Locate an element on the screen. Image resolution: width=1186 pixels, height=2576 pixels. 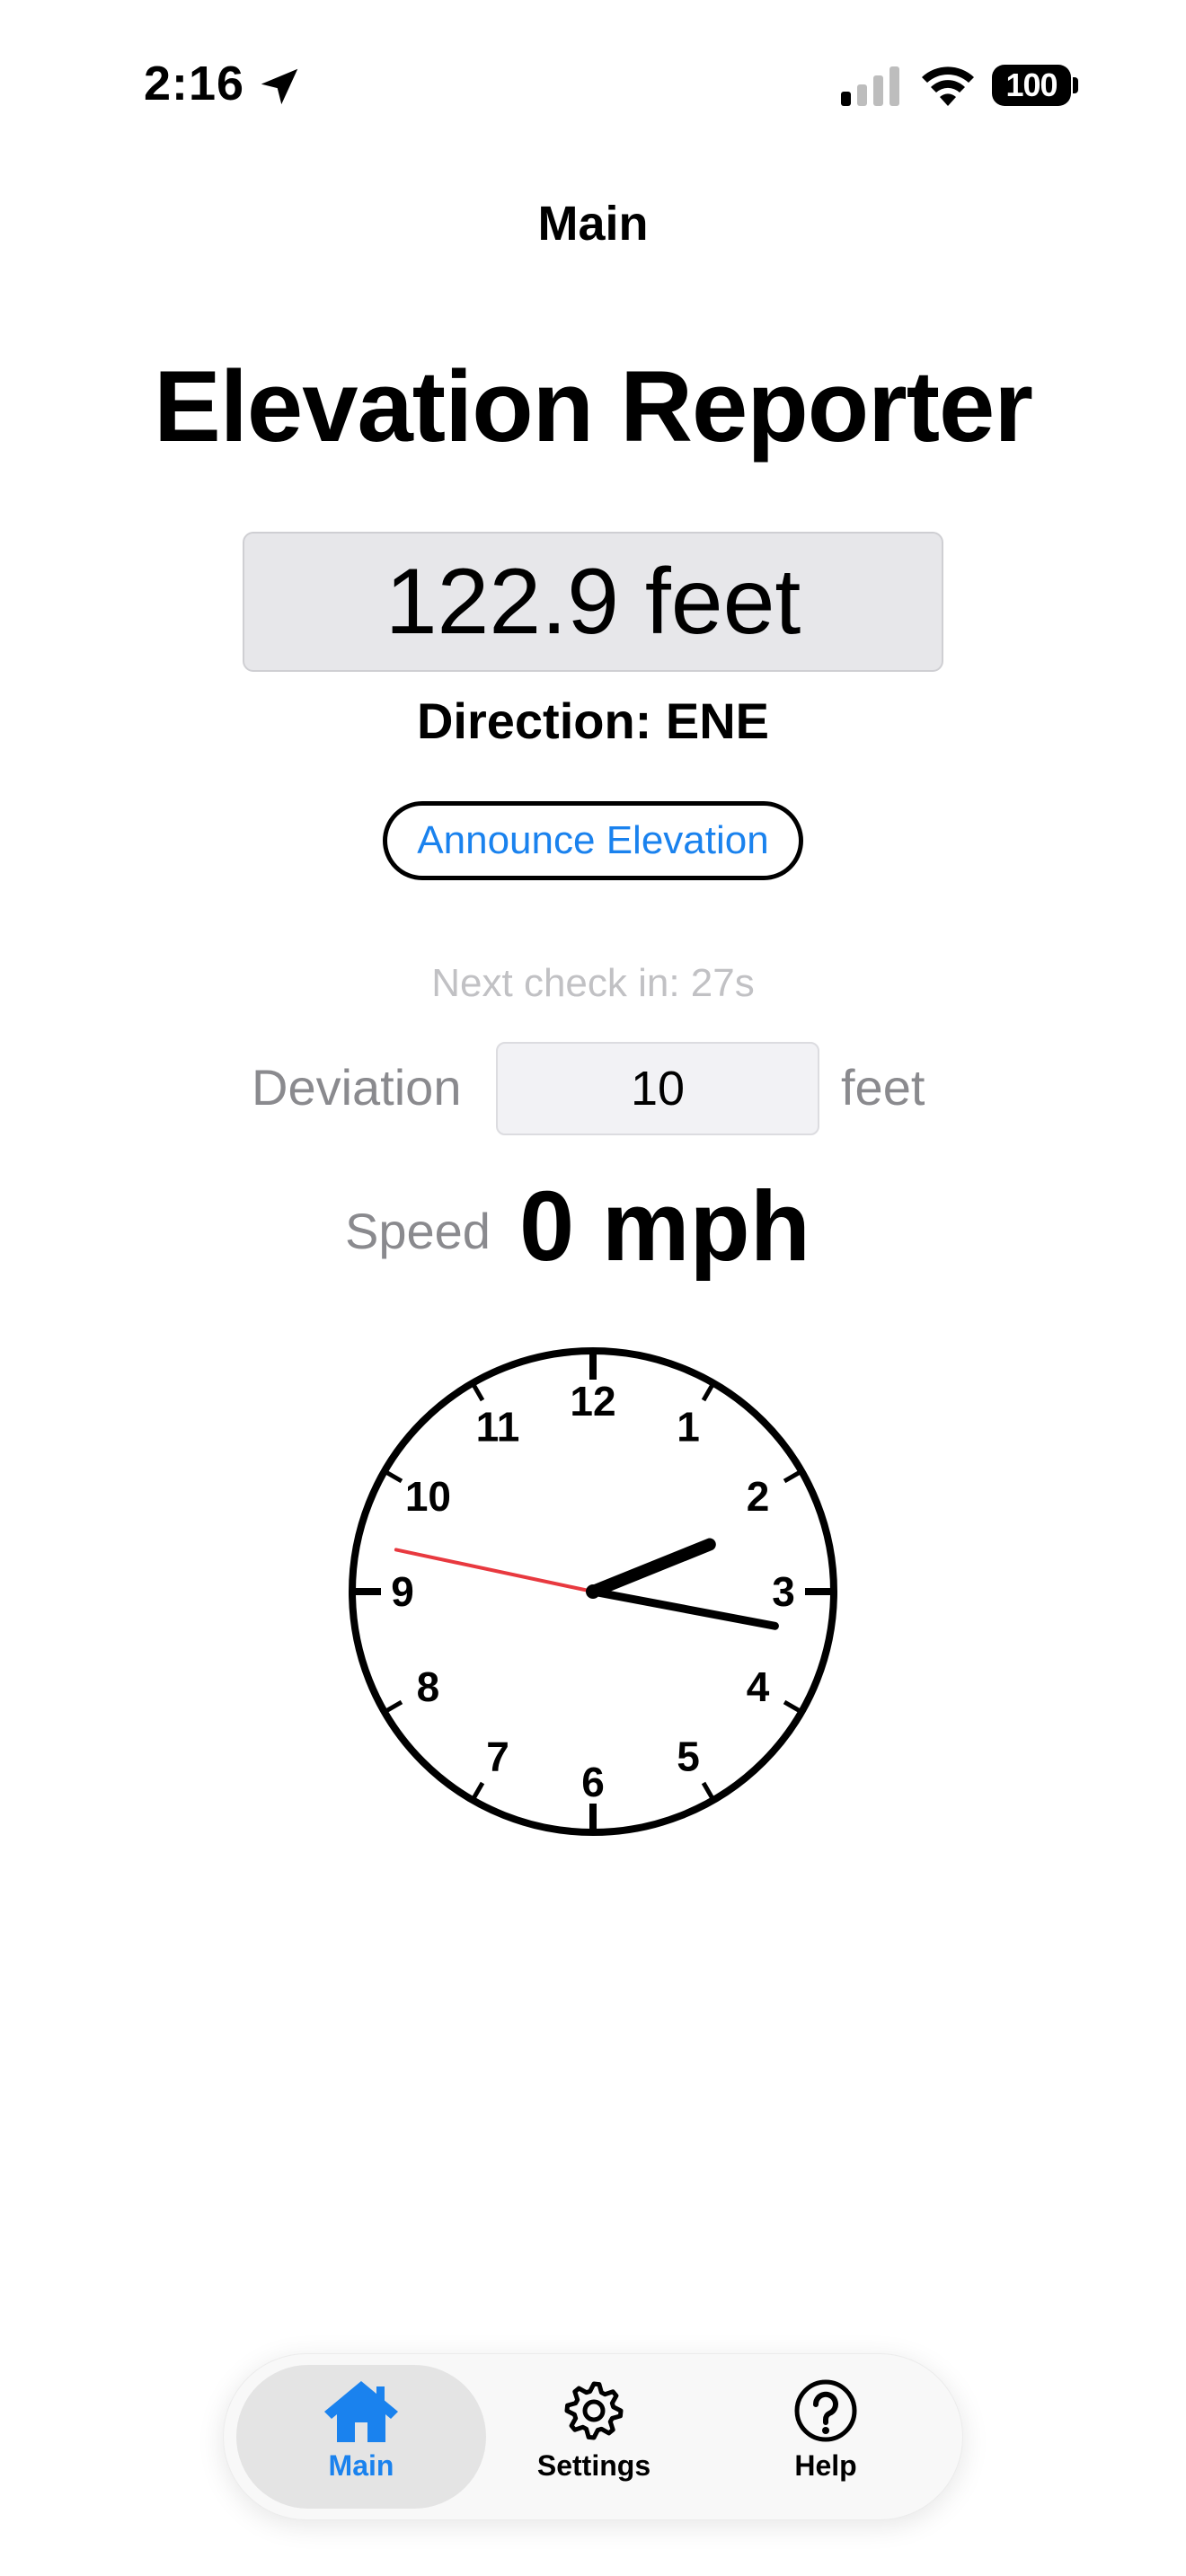
speed-label: Speed is located at coordinates (418, 1231).